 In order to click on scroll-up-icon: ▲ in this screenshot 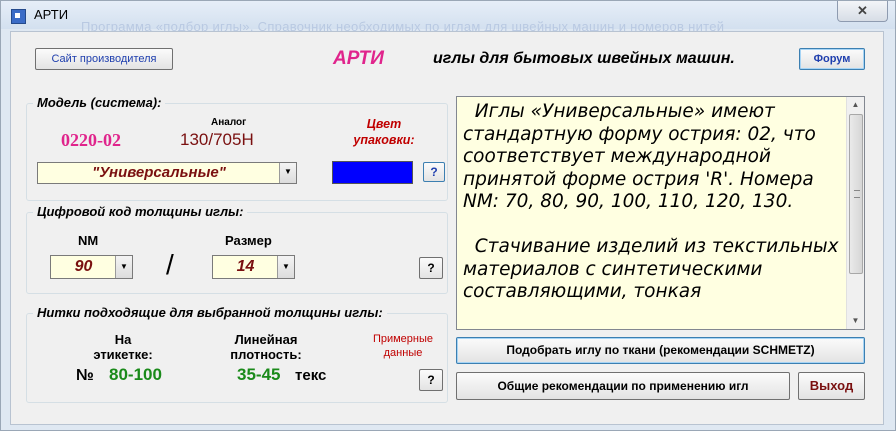, I will do `click(855, 105)`.